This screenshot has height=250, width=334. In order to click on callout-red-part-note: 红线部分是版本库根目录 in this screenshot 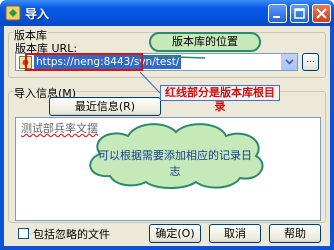, I will do `click(220, 99)`.